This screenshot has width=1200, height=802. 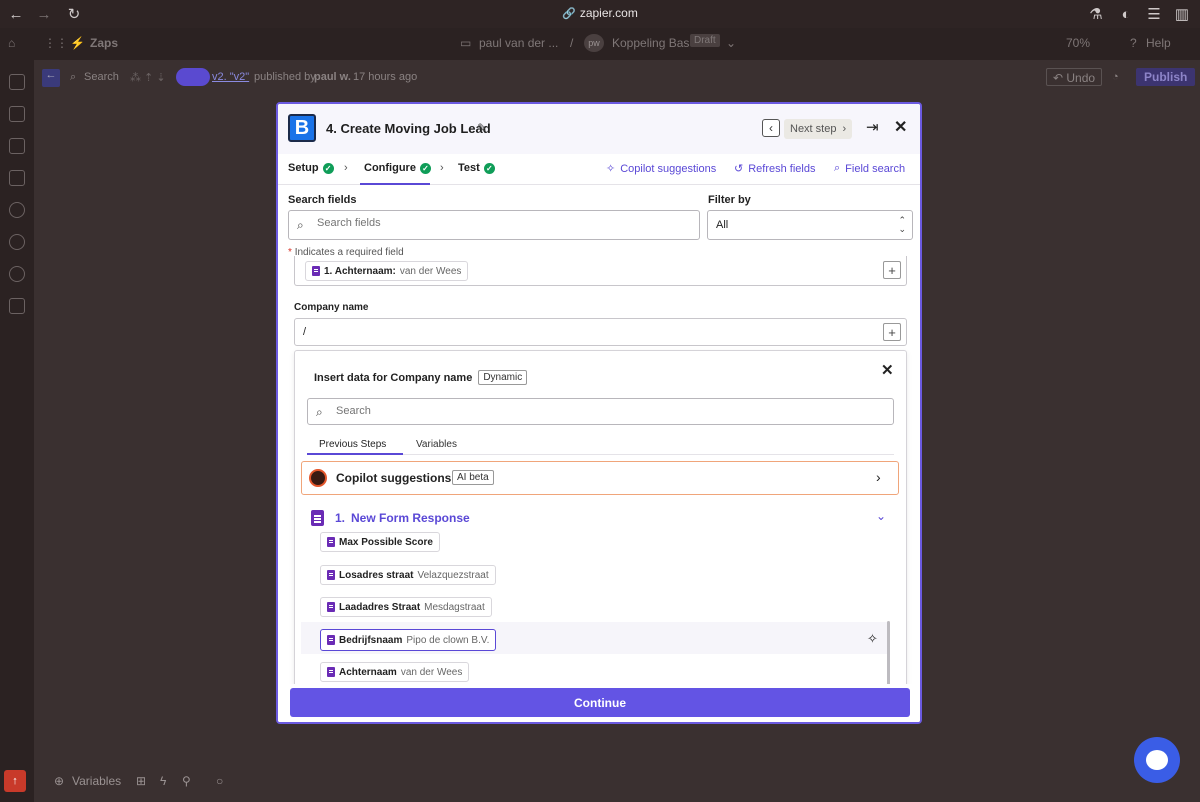 What do you see at coordinates (352, 444) in the screenshot?
I see `tab-previous-steps: Previous Steps` at bounding box center [352, 444].